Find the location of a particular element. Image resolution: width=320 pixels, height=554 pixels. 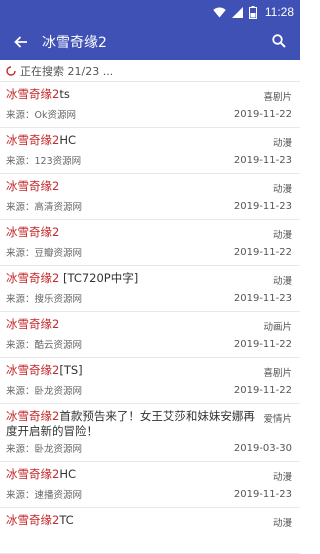

result-source: 来源：Ok资源网 is located at coordinates (41, 115).